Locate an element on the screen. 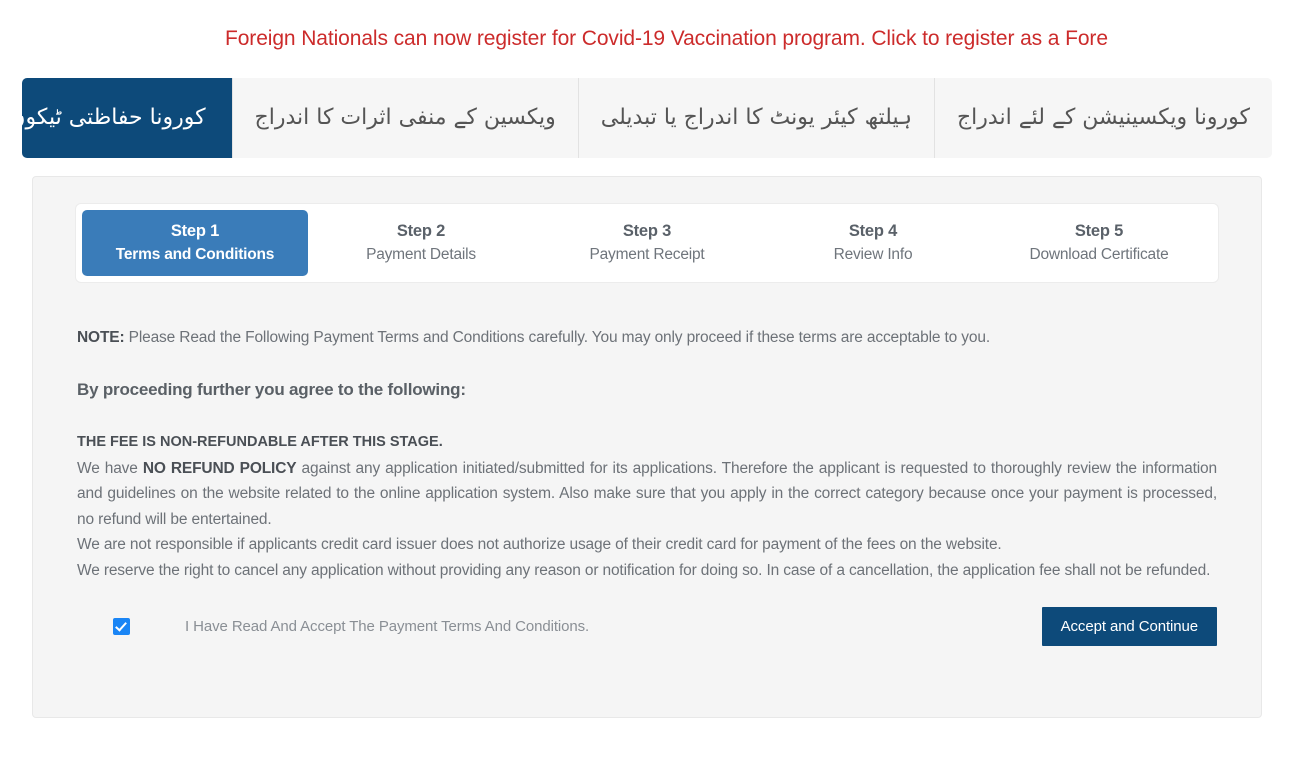  step-2-payment-details: Step 2 Payment Details is located at coordinates (421, 243).